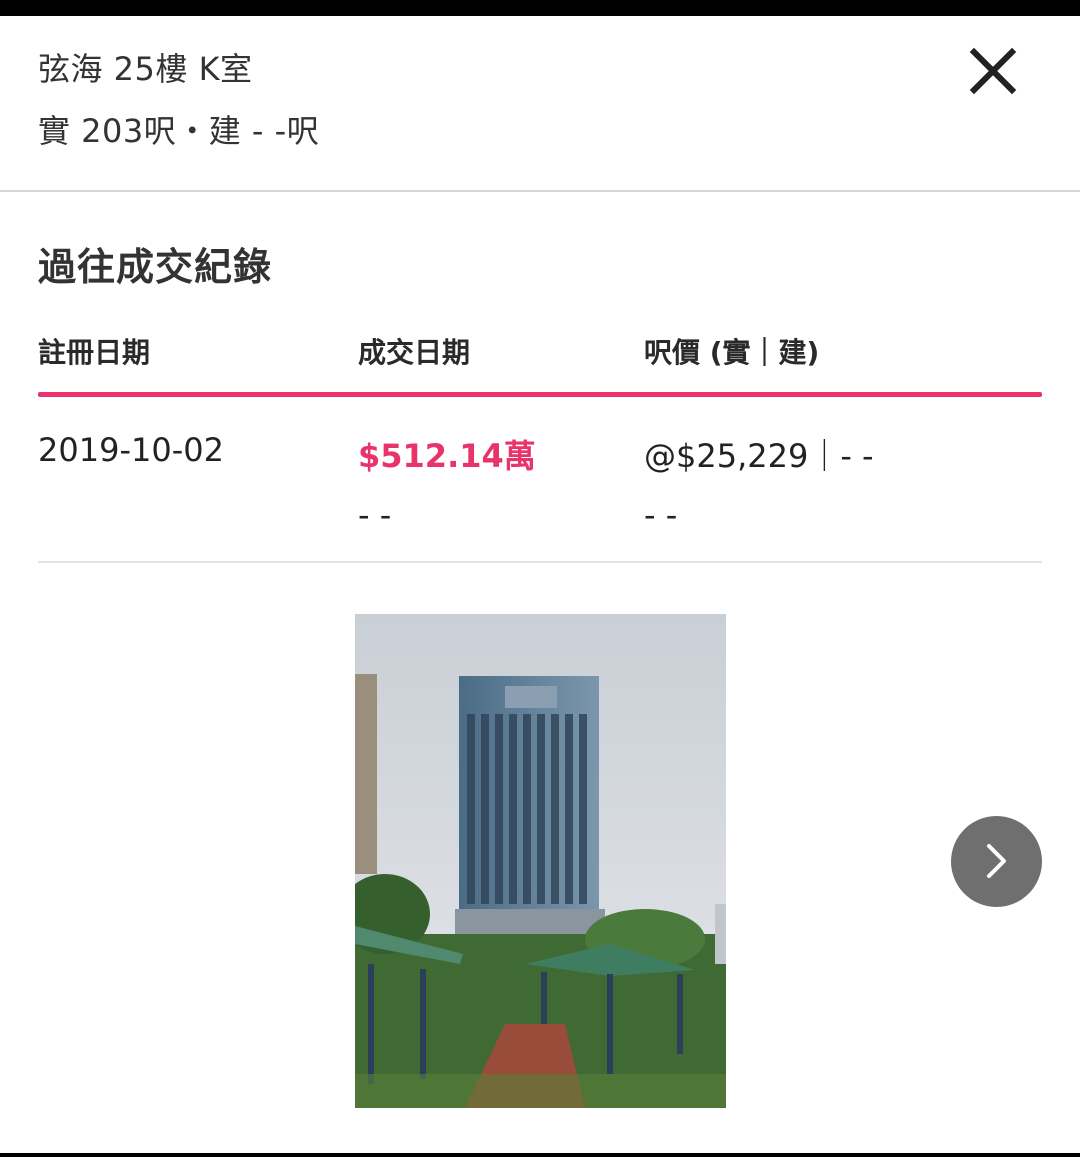  What do you see at coordinates (732, 352) in the screenshot?
I see `column-header-price-per-sqft: 呎價 (實｜建)` at bounding box center [732, 352].